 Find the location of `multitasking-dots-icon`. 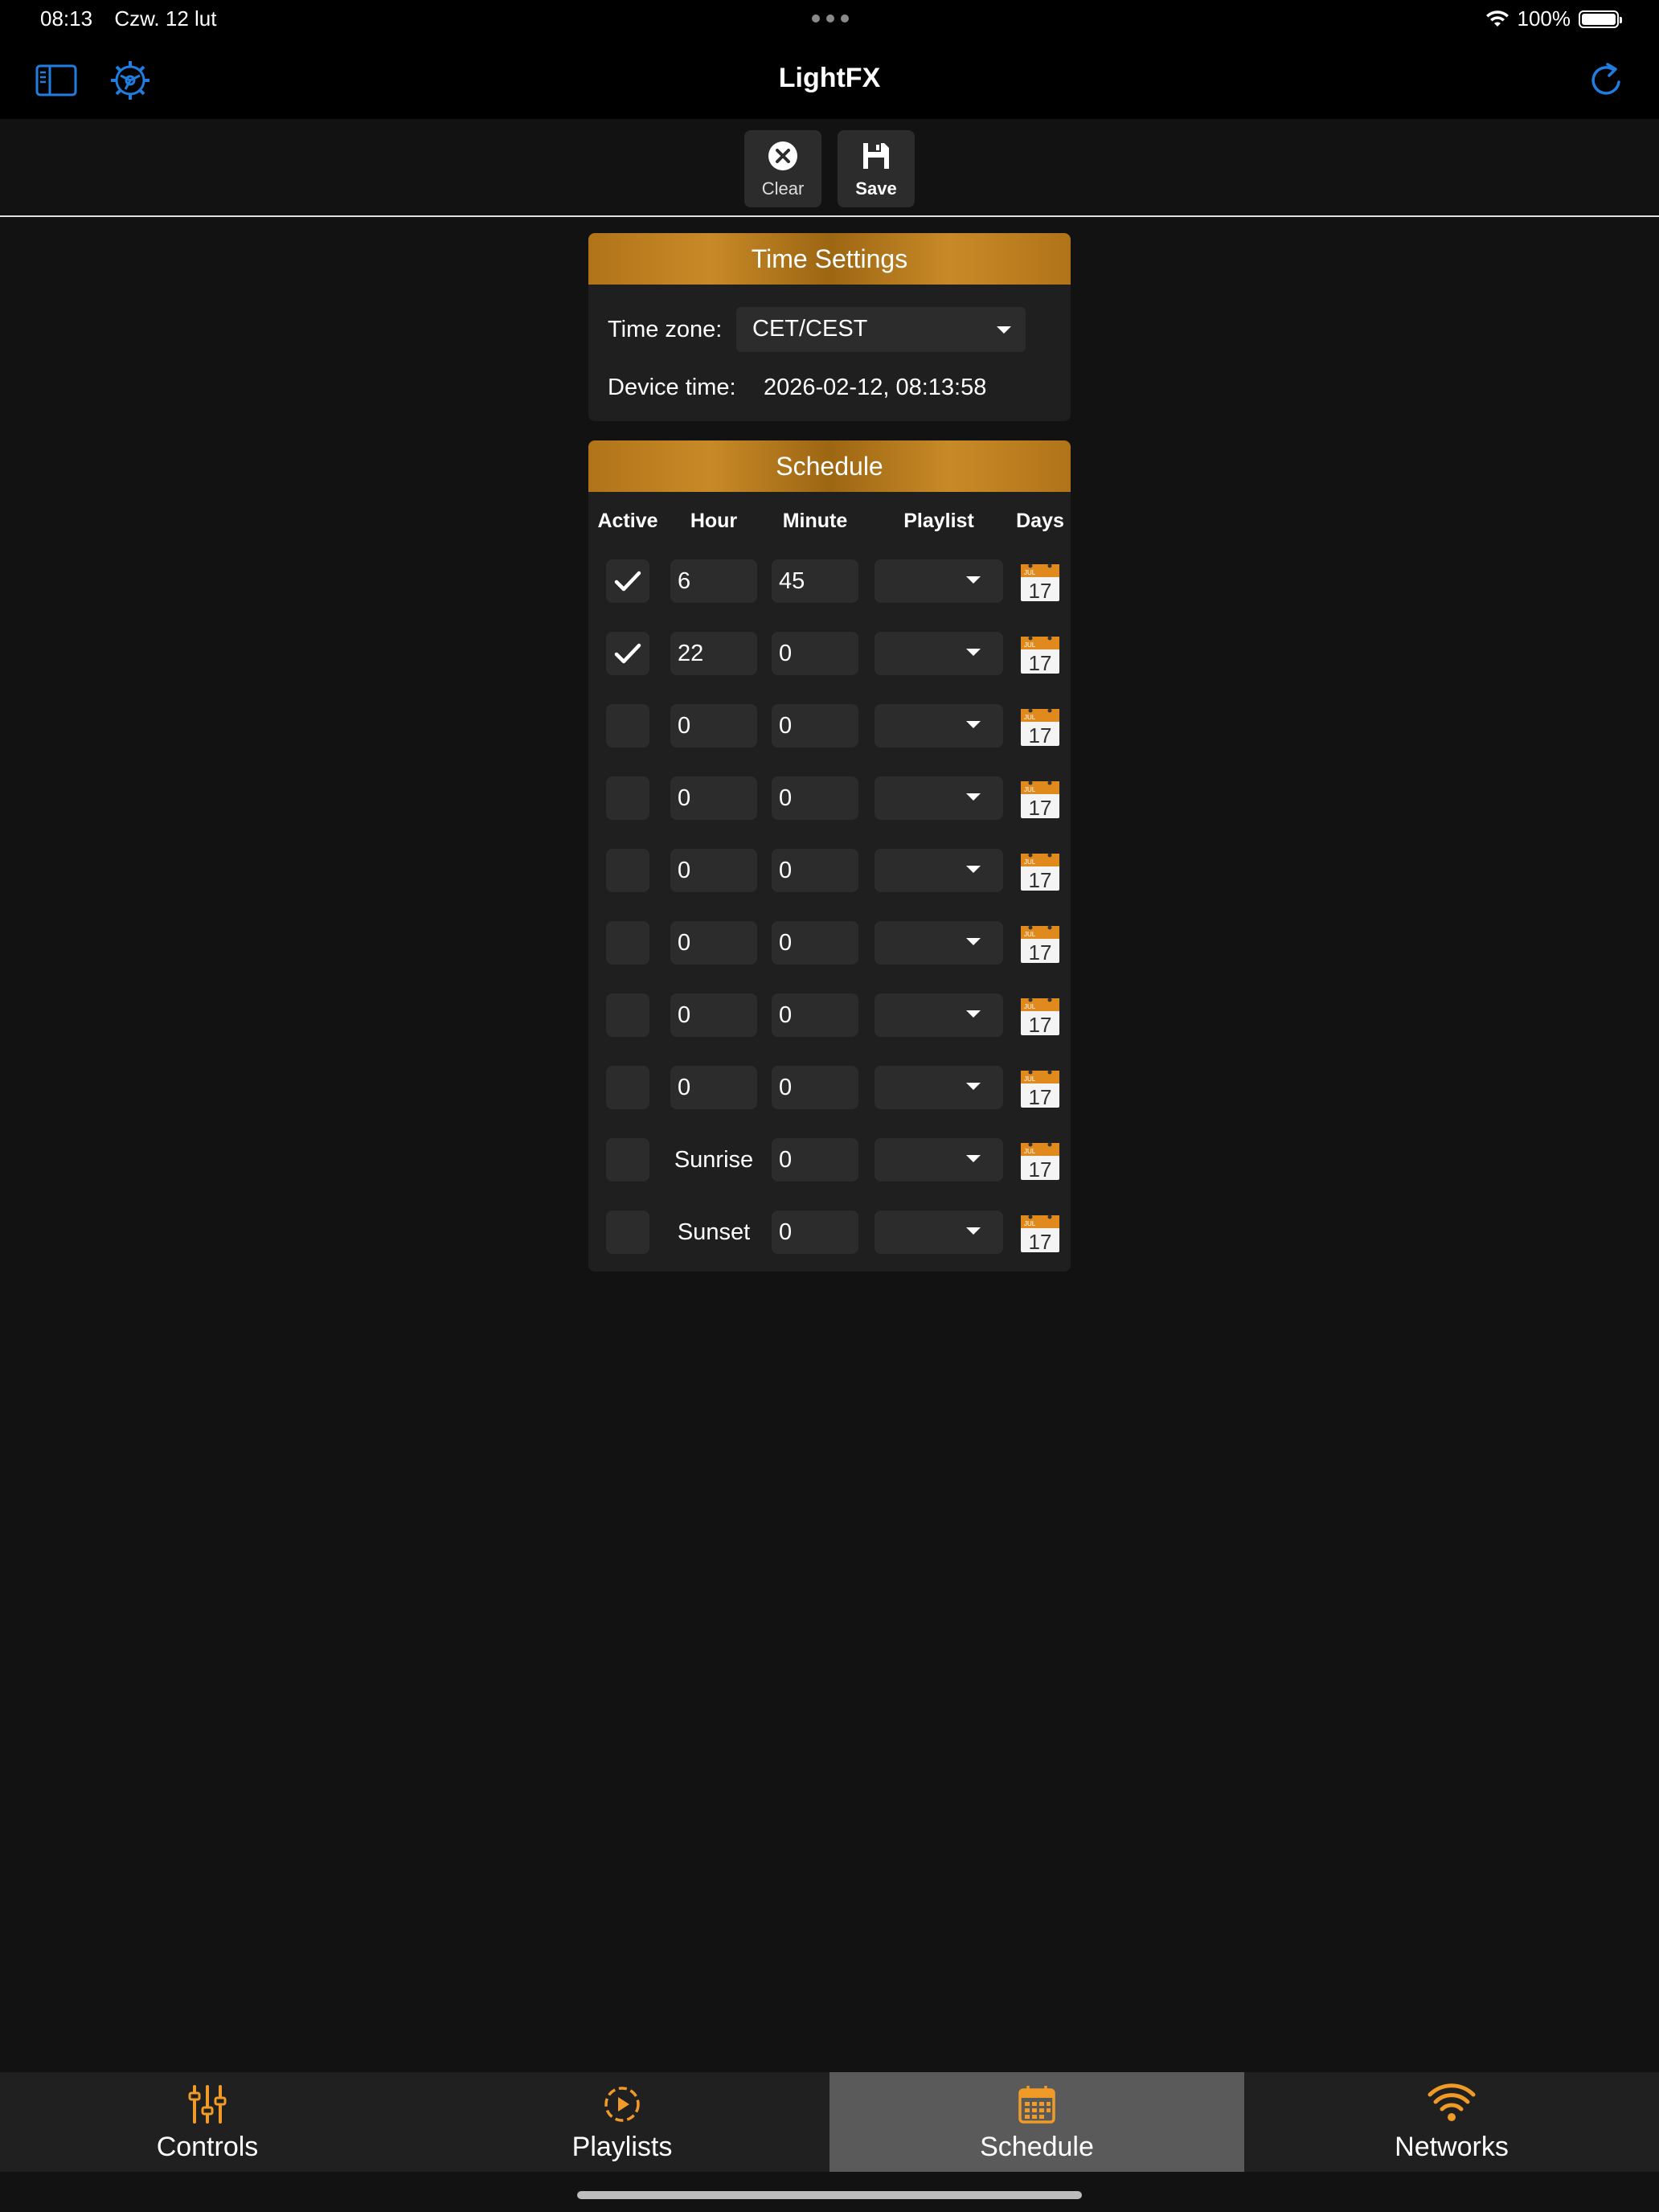

multitasking-dots-icon is located at coordinates (830, 18).